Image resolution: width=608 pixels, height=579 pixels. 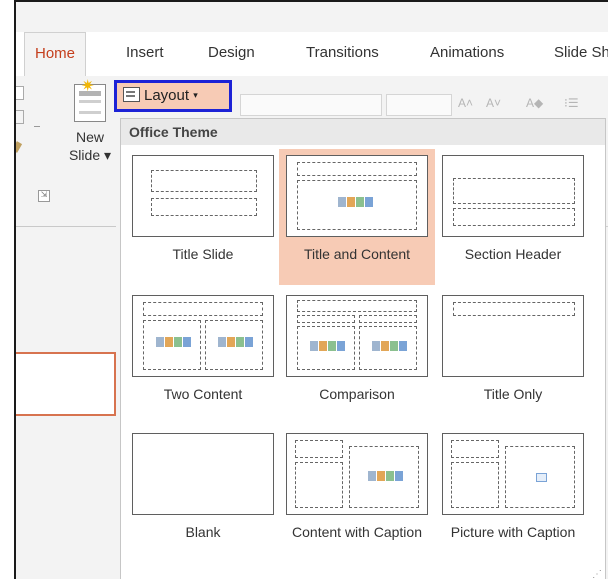 What do you see at coordinates (44, 196) in the screenshot?
I see `dialog-launcher-icon: ⇲` at bounding box center [44, 196].